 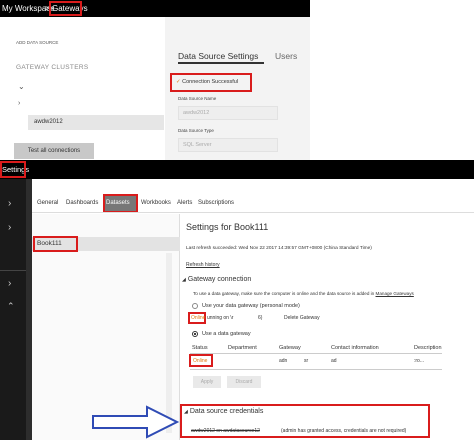 I want to click on tab-subscriptions: Subscriptions, so click(x=216, y=203).